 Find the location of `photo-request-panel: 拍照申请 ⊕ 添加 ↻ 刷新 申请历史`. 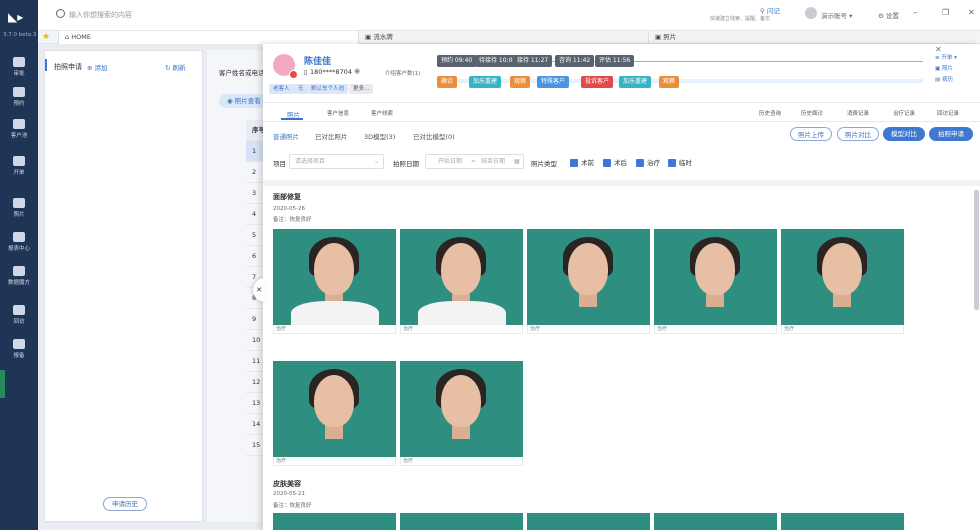

photo-request-panel: 拍照申请 ⊕ 添加 ↻ 刷新 申请历史 is located at coordinates (123, 286).